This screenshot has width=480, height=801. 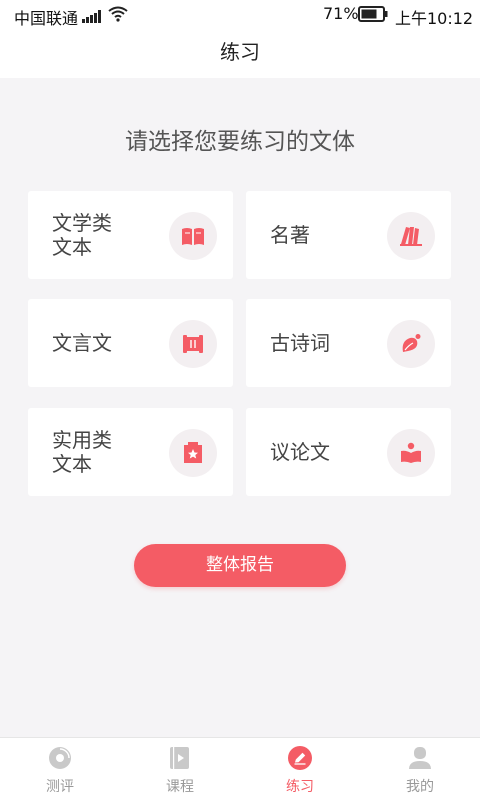 What do you see at coordinates (341, 13) in the screenshot?
I see `battery-percent: 71%` at bounding box center [341, 13].